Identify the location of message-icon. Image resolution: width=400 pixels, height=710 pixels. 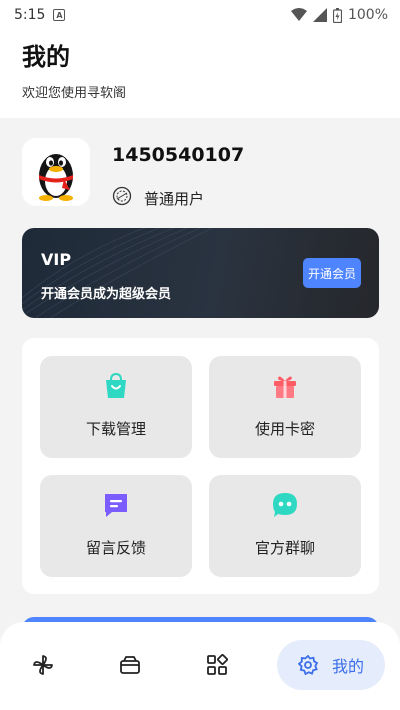
(116, 505).